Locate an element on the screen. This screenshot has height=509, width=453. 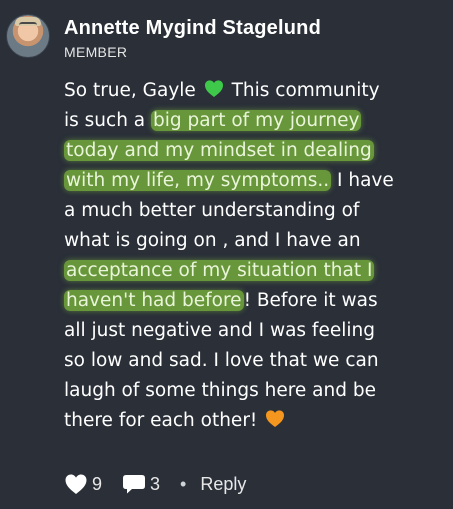
highlighted-text: acceptance of my situation that I is located at coordinates (219, 270).